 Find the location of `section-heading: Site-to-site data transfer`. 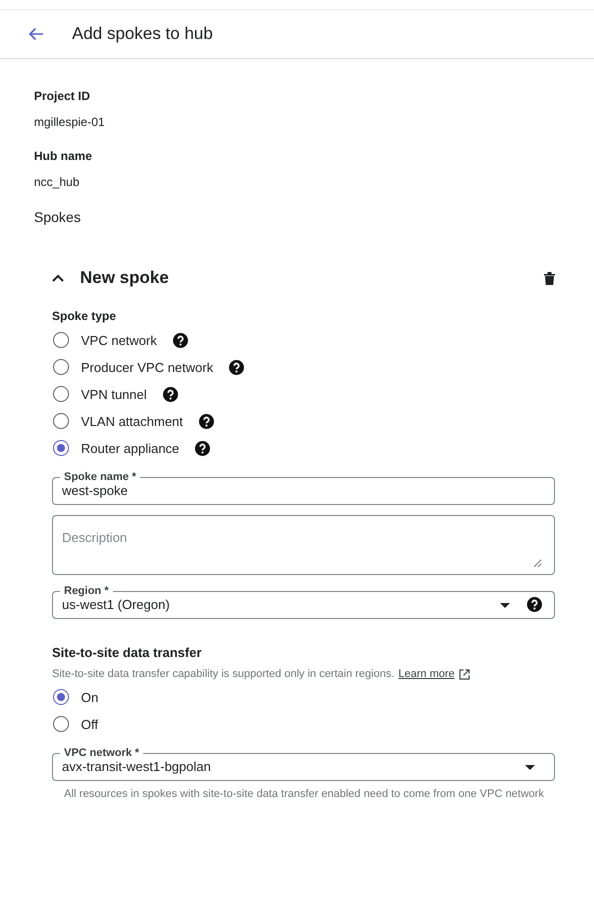

section-heading: Site-to-site data transfer is located at coordinates (127, 652).